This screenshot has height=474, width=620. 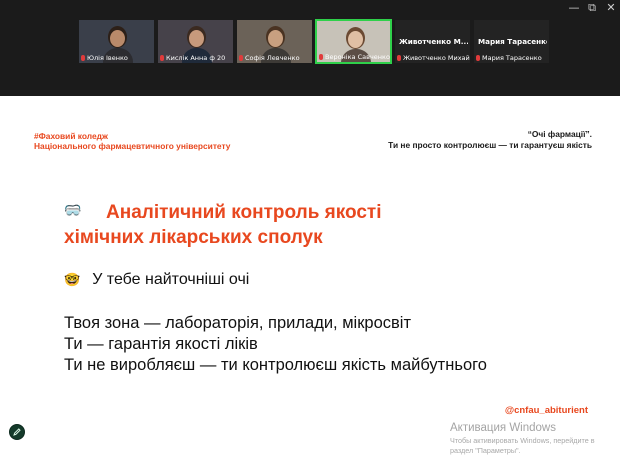 What do you see at coordinates (503, 428) in the screenshot?
I see `watermark-title: Активация Windows` at bounding box center [503, 428].